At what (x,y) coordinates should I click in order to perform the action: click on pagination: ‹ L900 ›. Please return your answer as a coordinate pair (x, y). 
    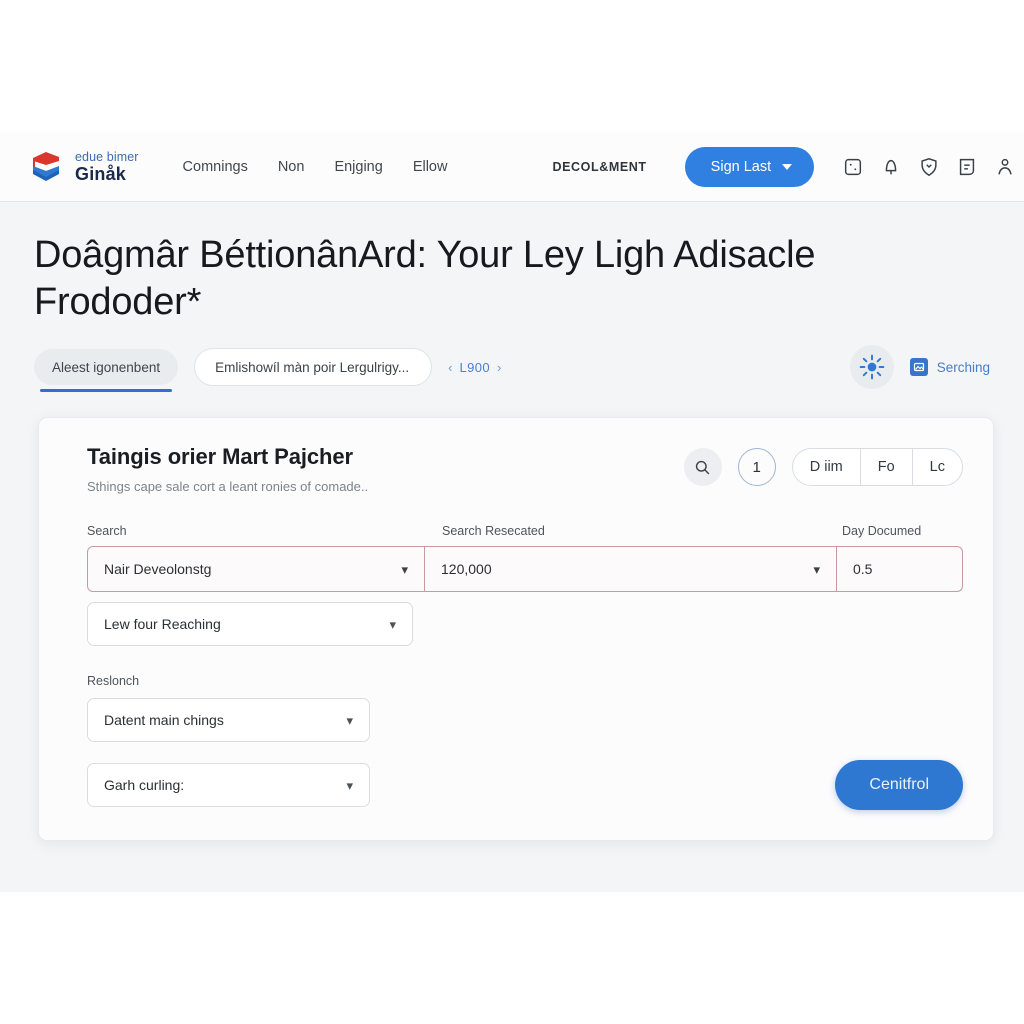
    Looking at the image, I should click on (474, 367).